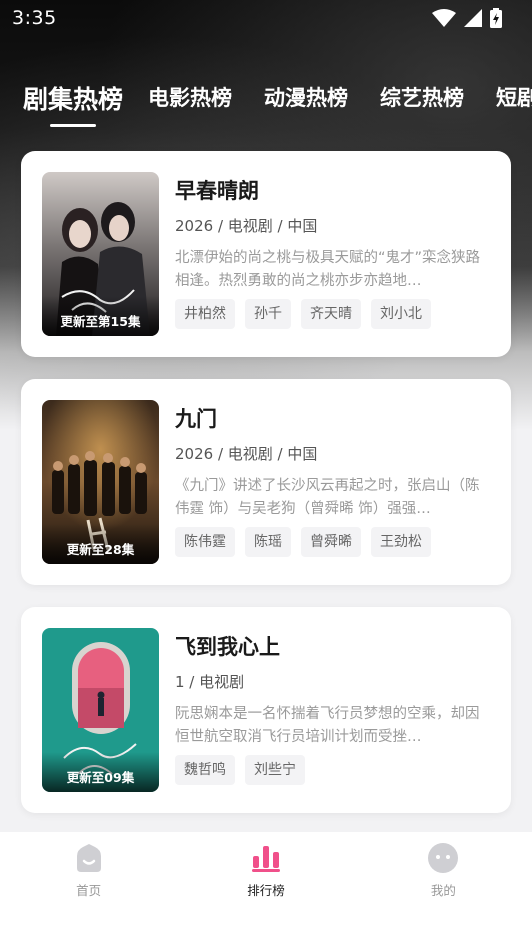  Describe the element at coordinates (266, 18) in the screenshot. I see `status-bar: 3:35` at that location.